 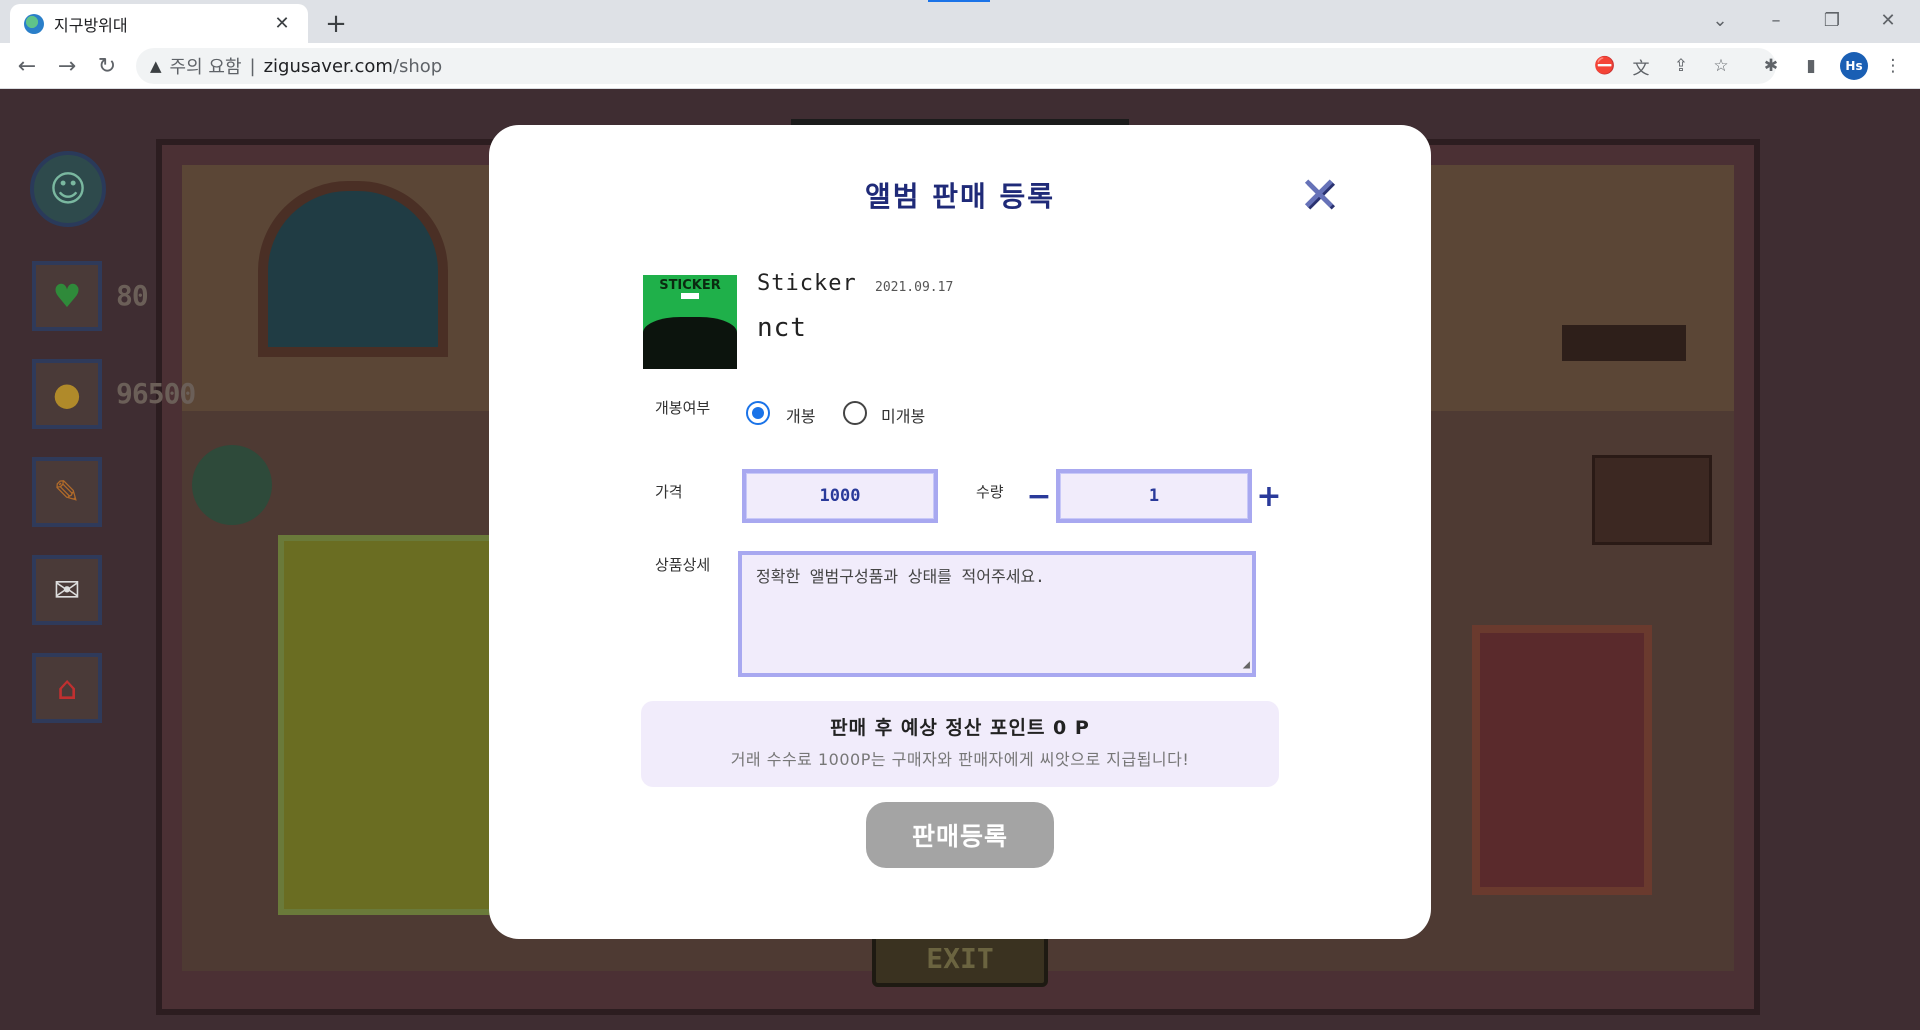 What do you see at coordinates (903, 415) in the screenshot?
I see `radio-unopened-label: 미개봉` at bounding box center [903, 415].